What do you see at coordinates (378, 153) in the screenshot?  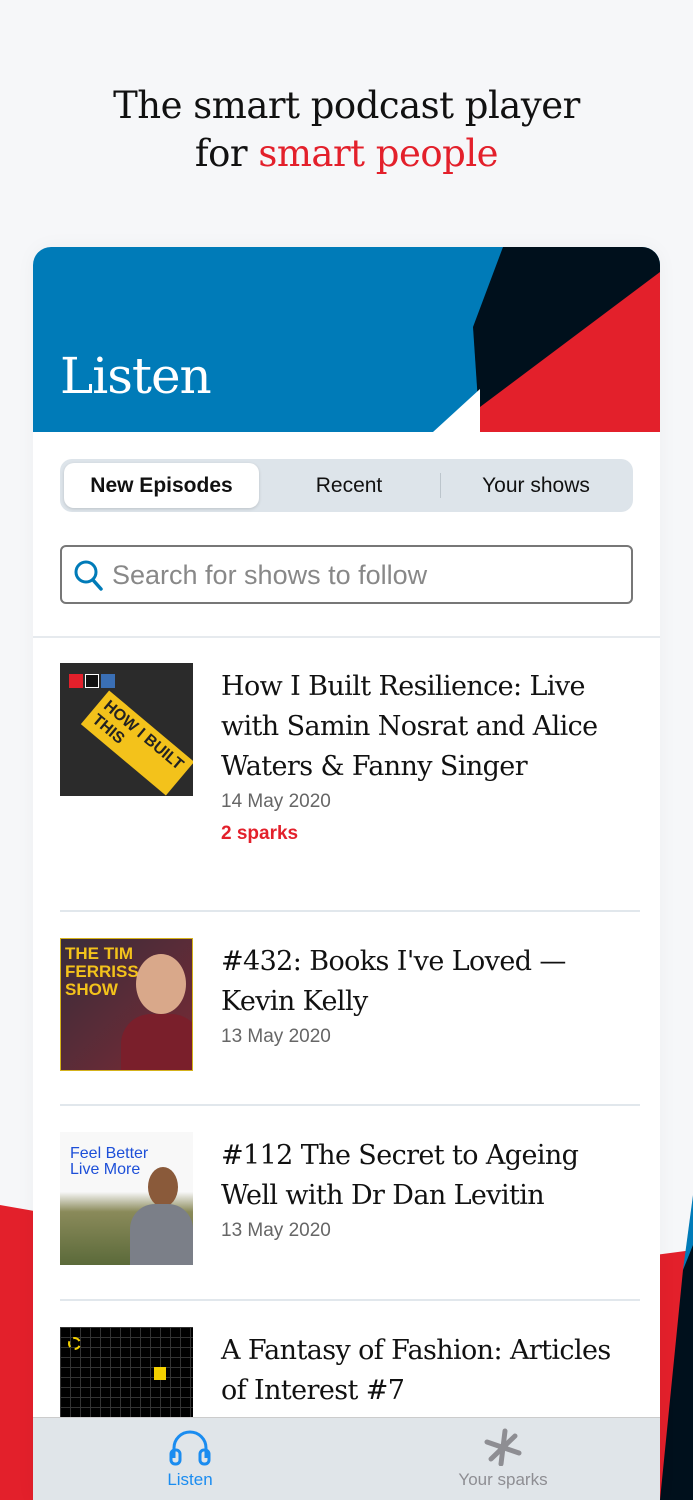 I see `hero-highlight: smart people` at bounding box center [378, 153].